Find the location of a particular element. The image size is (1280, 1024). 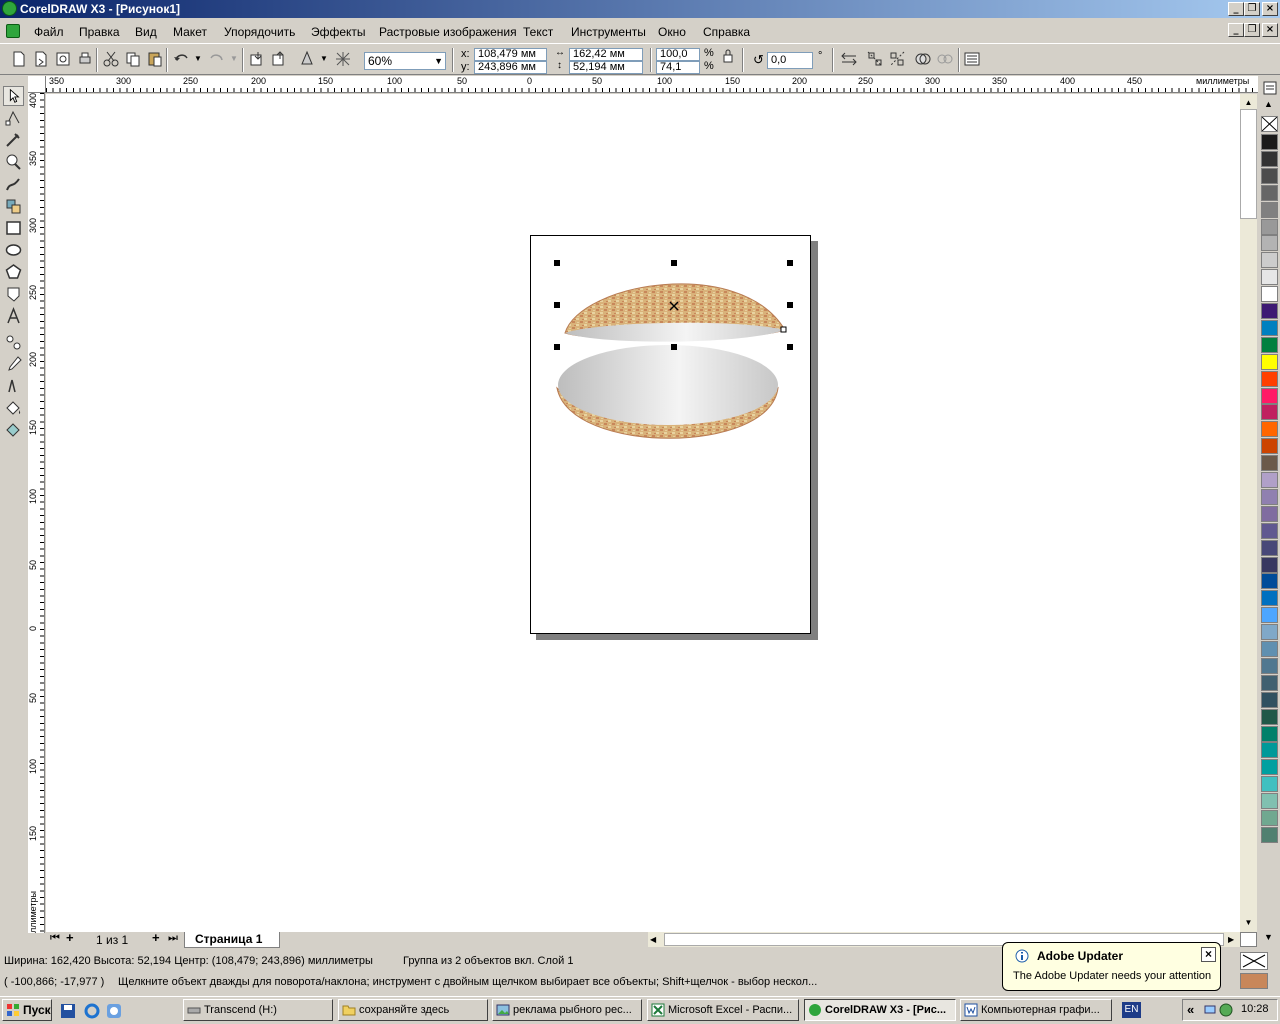

menu-effects: Эффекты is located at coordinates (338, 32).